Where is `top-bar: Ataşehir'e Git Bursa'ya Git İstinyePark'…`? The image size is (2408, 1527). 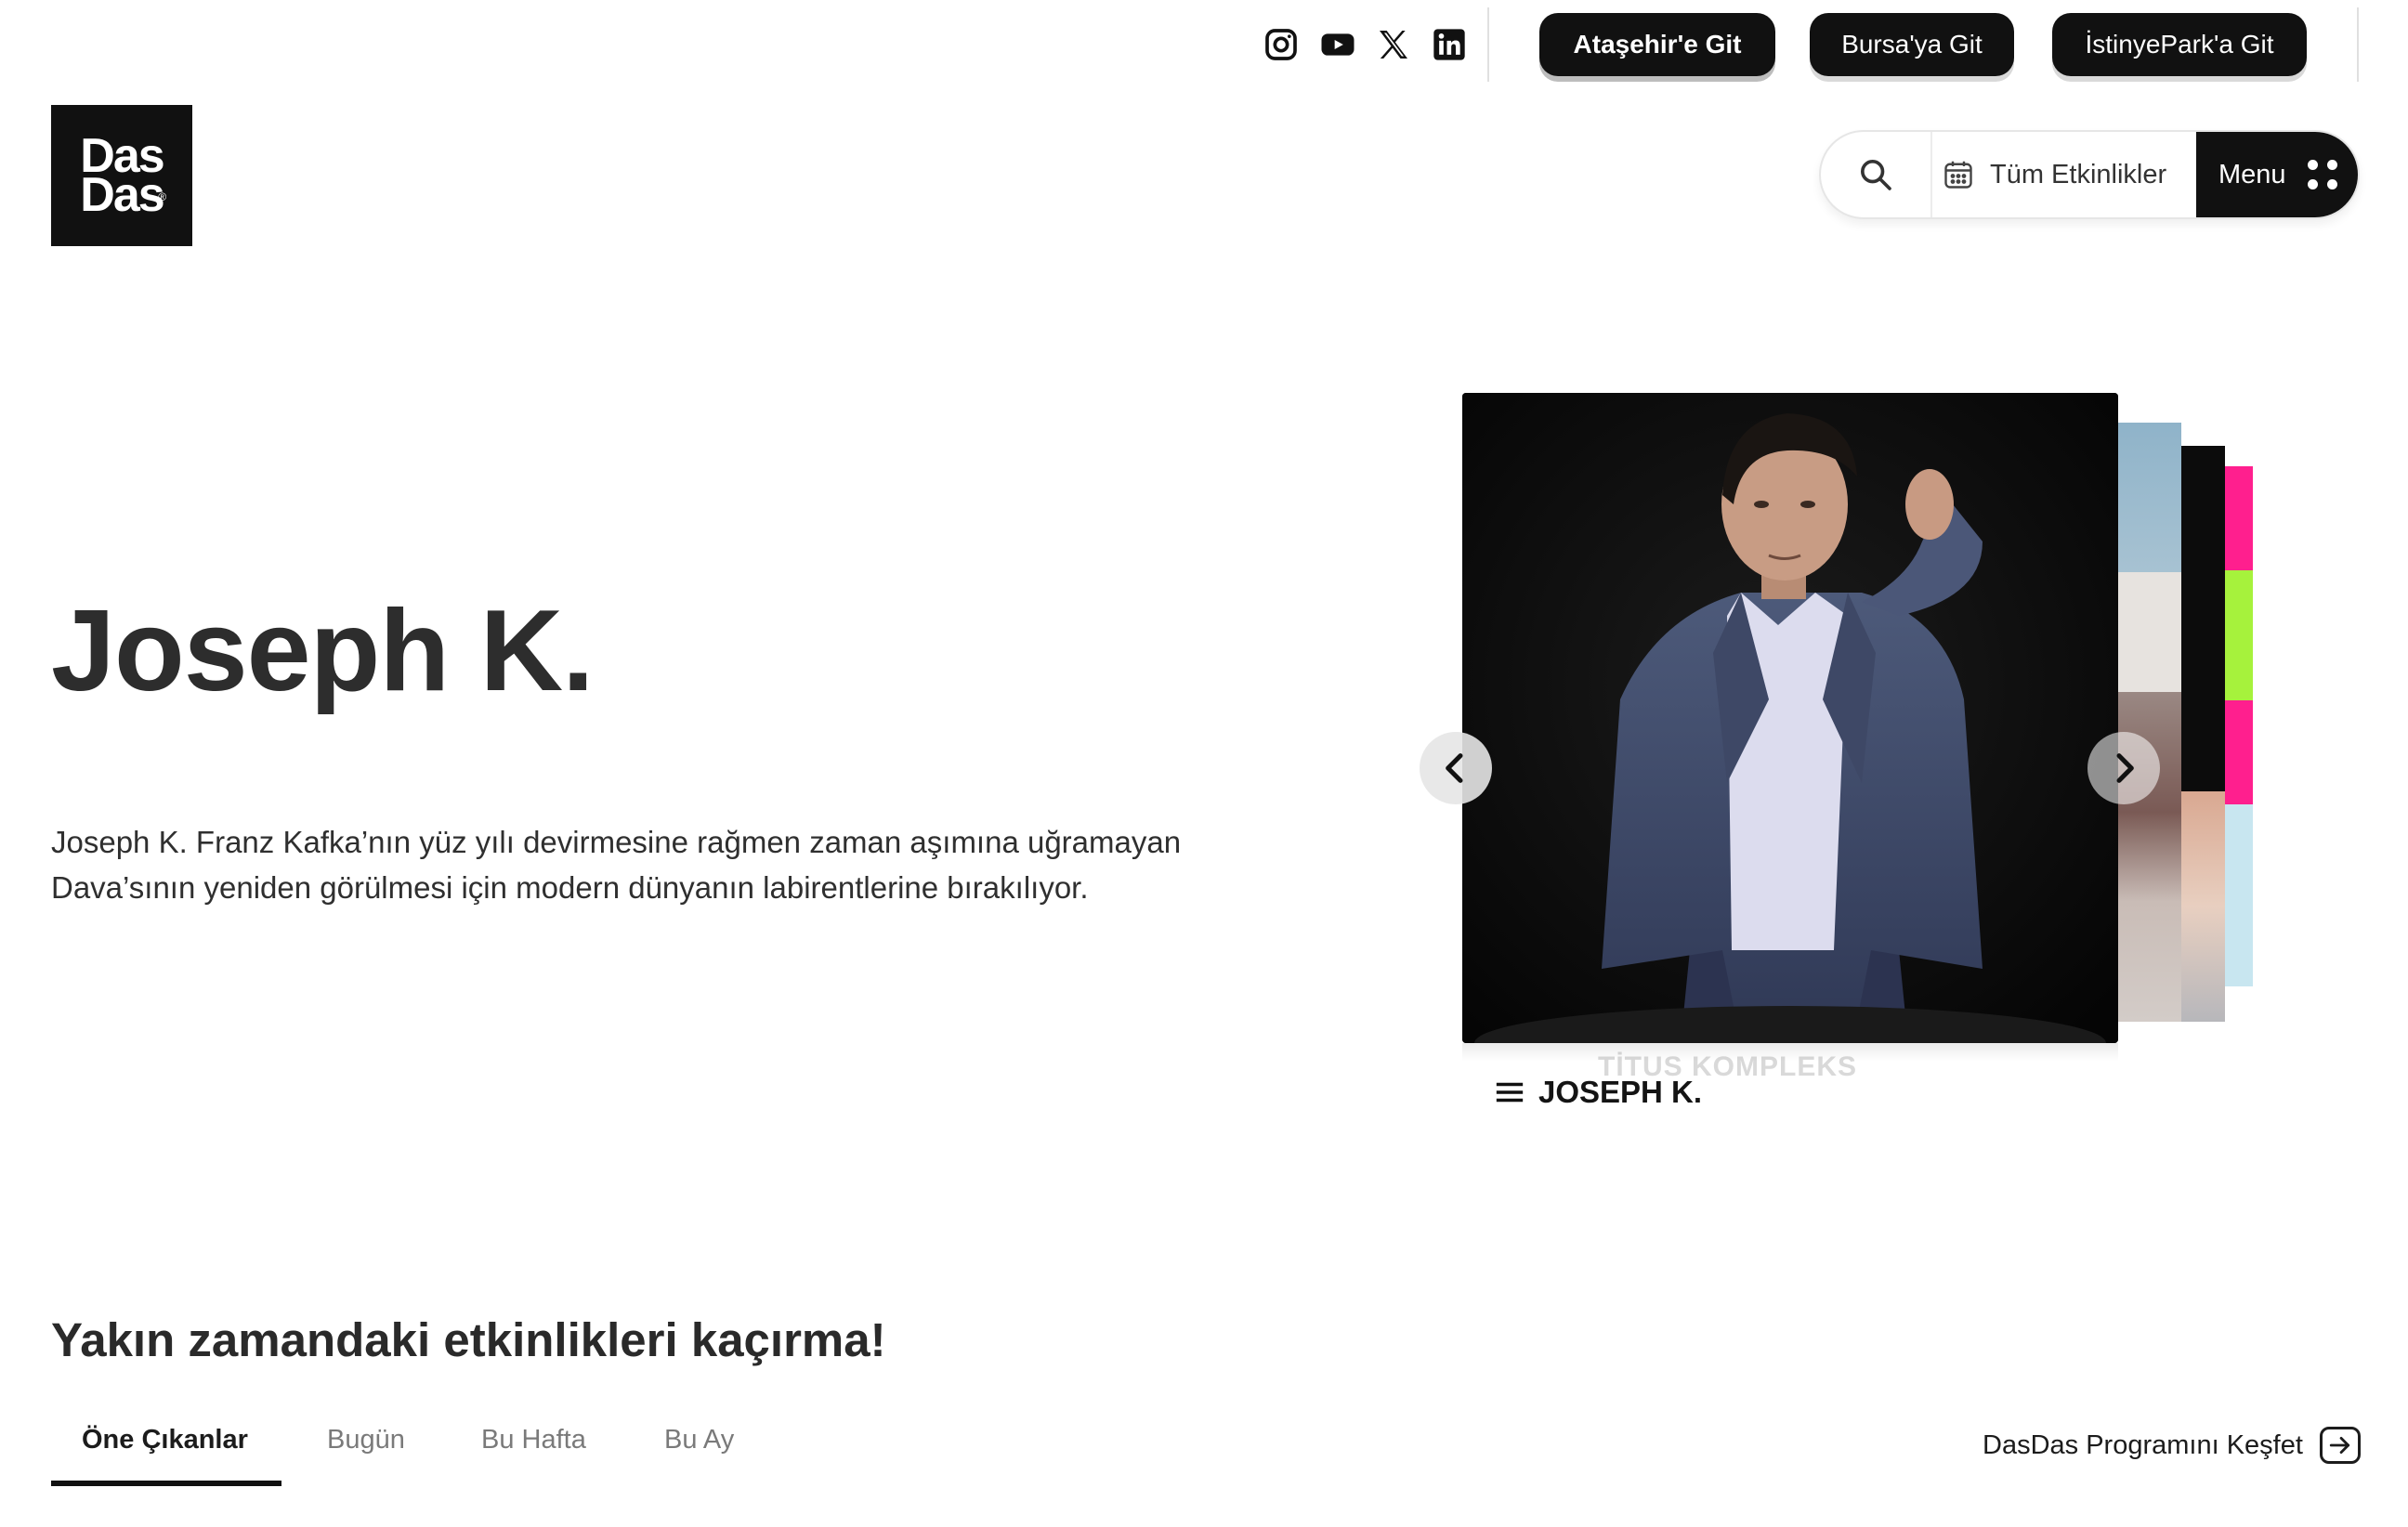 top-bar: Ataşehir'e Git Bursa'ya Git İstinyePark'… is located at coordinates (1204, 46).